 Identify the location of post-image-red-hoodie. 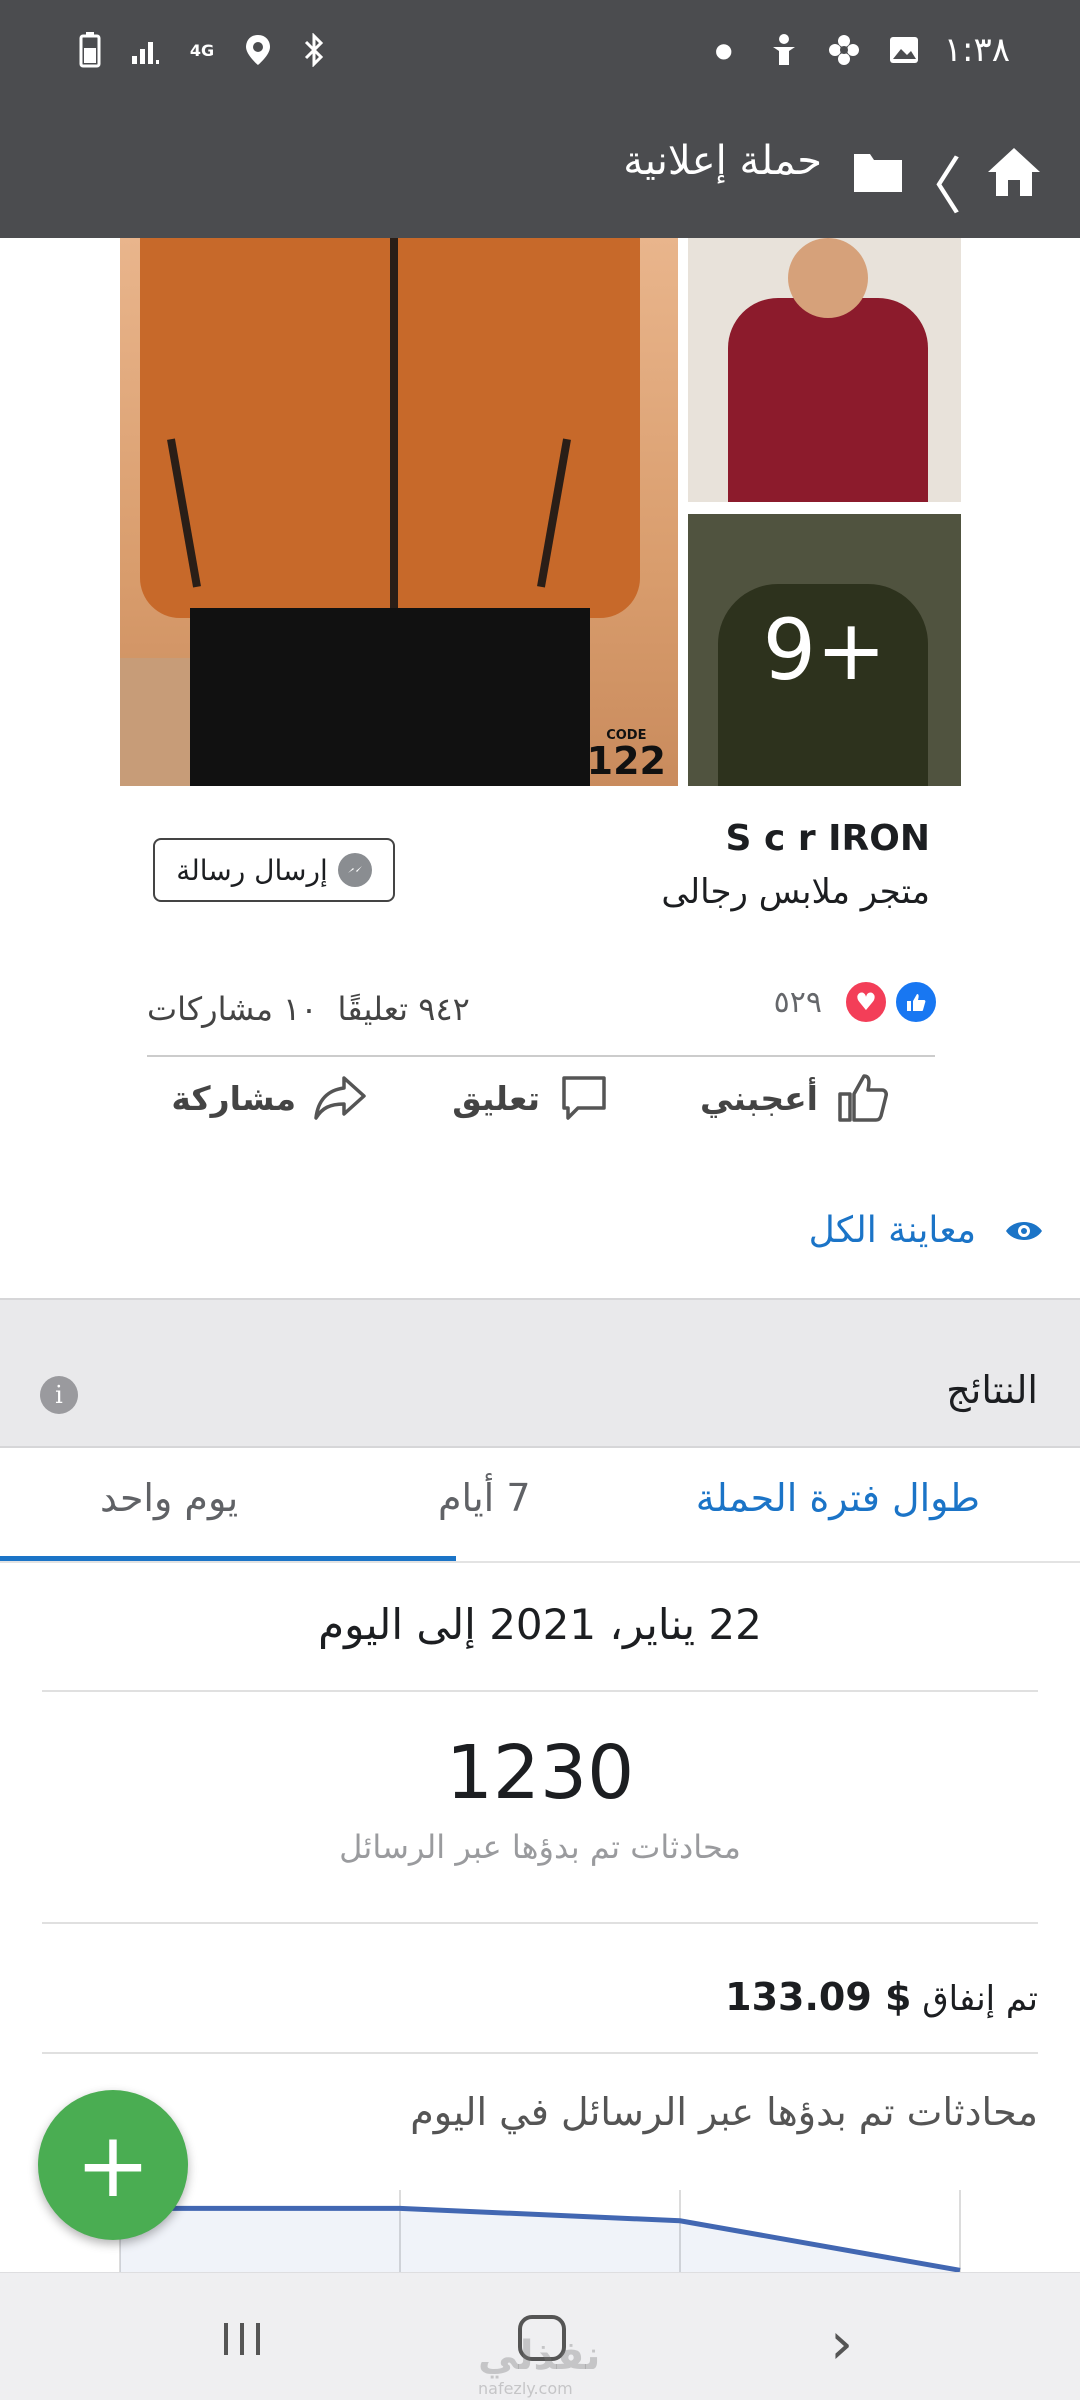
(824, 370).